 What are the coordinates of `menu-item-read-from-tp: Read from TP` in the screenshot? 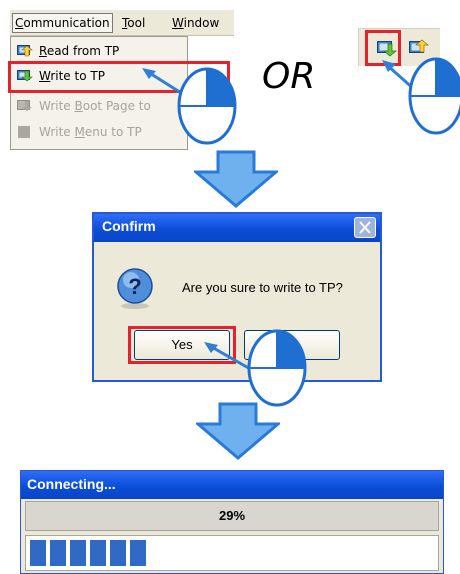 It's located at (99, 51).